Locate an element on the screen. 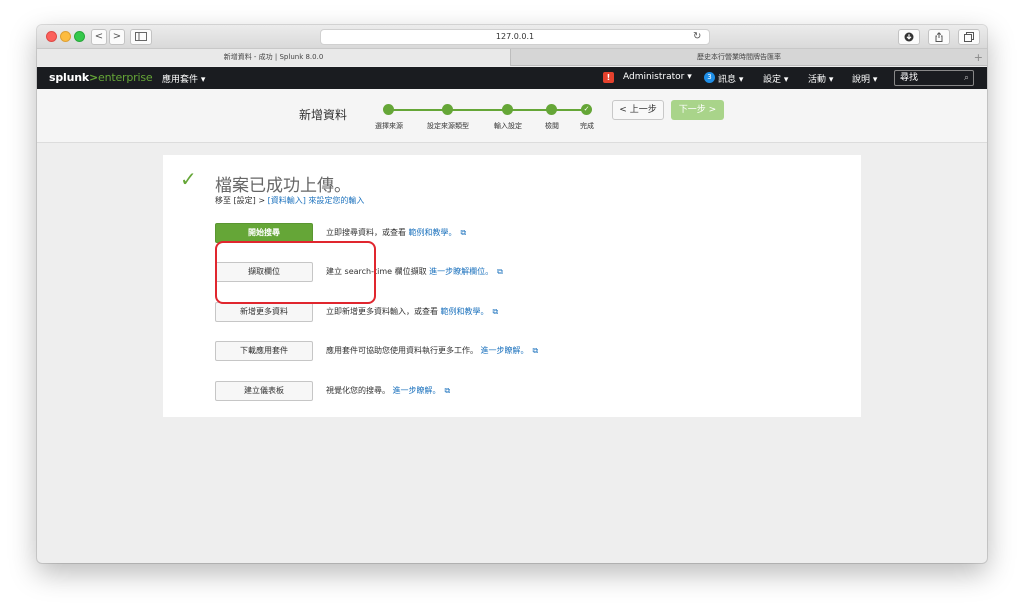  address-bar: 127.0.0.1 is located at coordinates (515, 37).